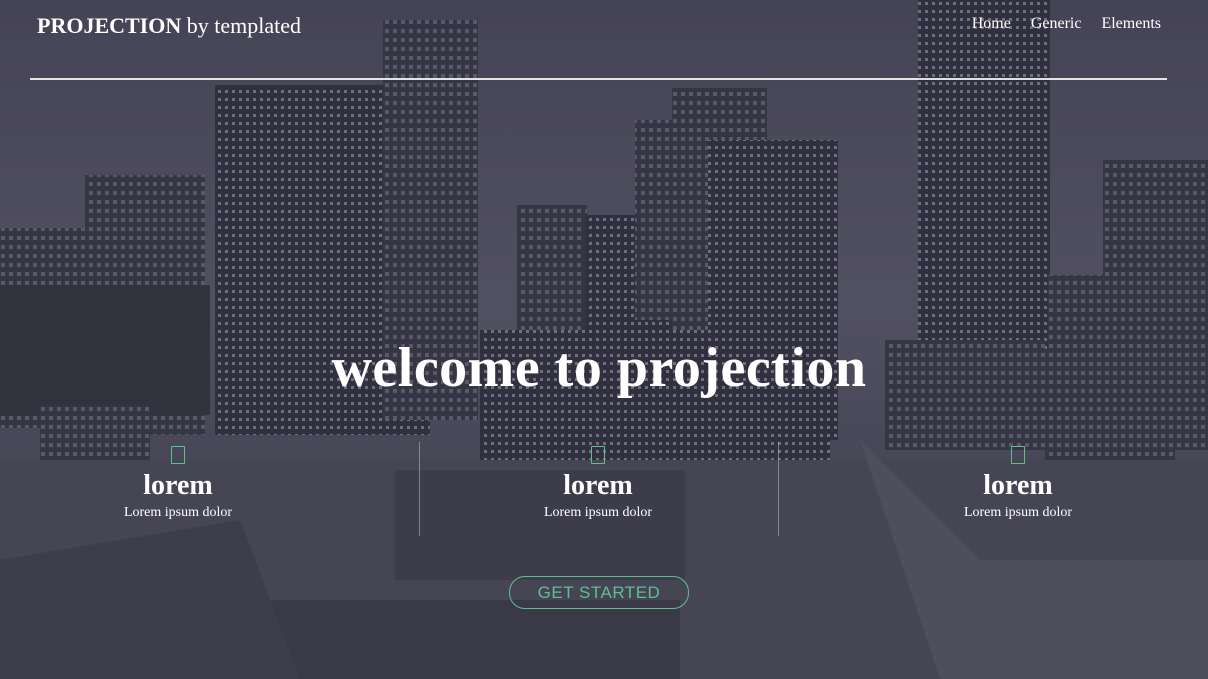 Image resolution: width=1208 pixels, height=679 pixels. I want to click on hero-title: welcome to projection, so click(599, 368).